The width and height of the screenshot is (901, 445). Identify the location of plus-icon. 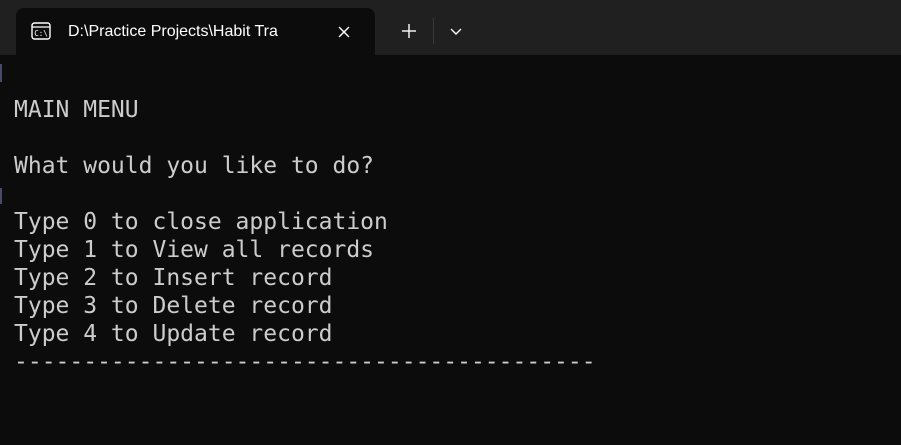
(409, 31).